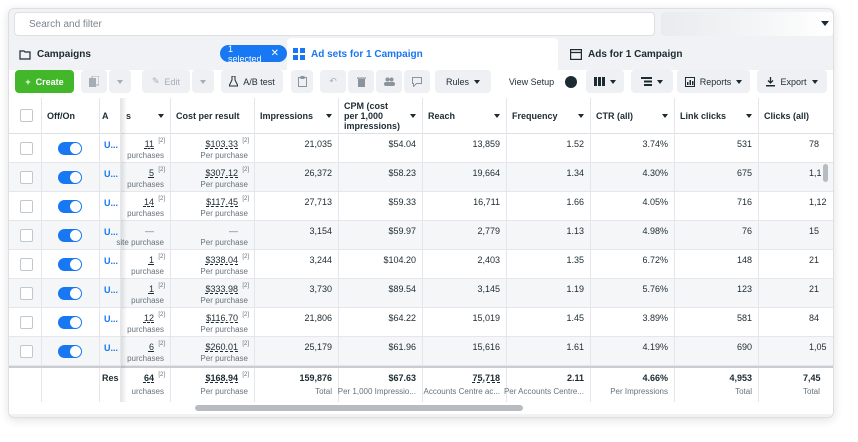  What do you see at coordinates (549, 206) in the screenshot?
I see `frequency-cell: 1.66` at bounding box center [549, 206].